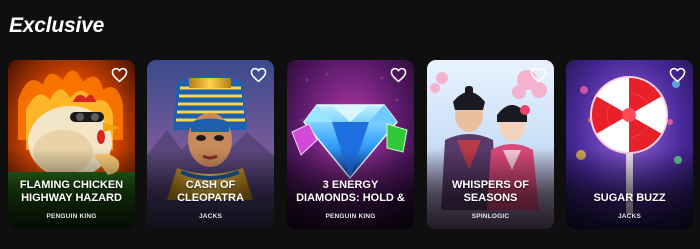 This screenshot has width=700, height=249. What do you see at coordinates (71, 191) in the screenshot?
I see `game-title: FLAMING CHICKEN HIGHWAY HAZARD` at bounding box center [71, 191].